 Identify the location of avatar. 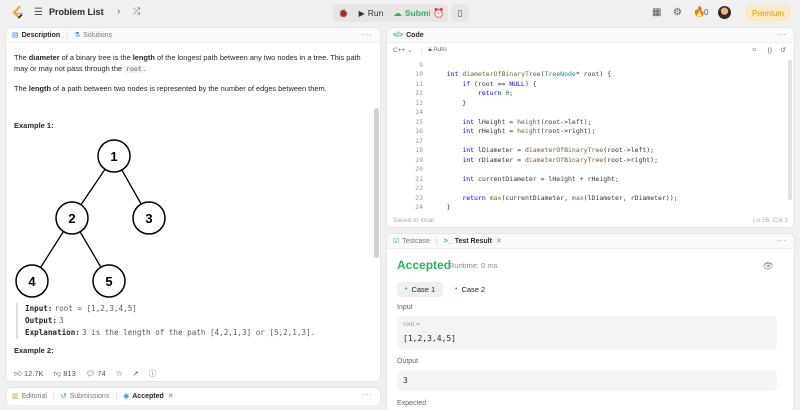
(724, 12).